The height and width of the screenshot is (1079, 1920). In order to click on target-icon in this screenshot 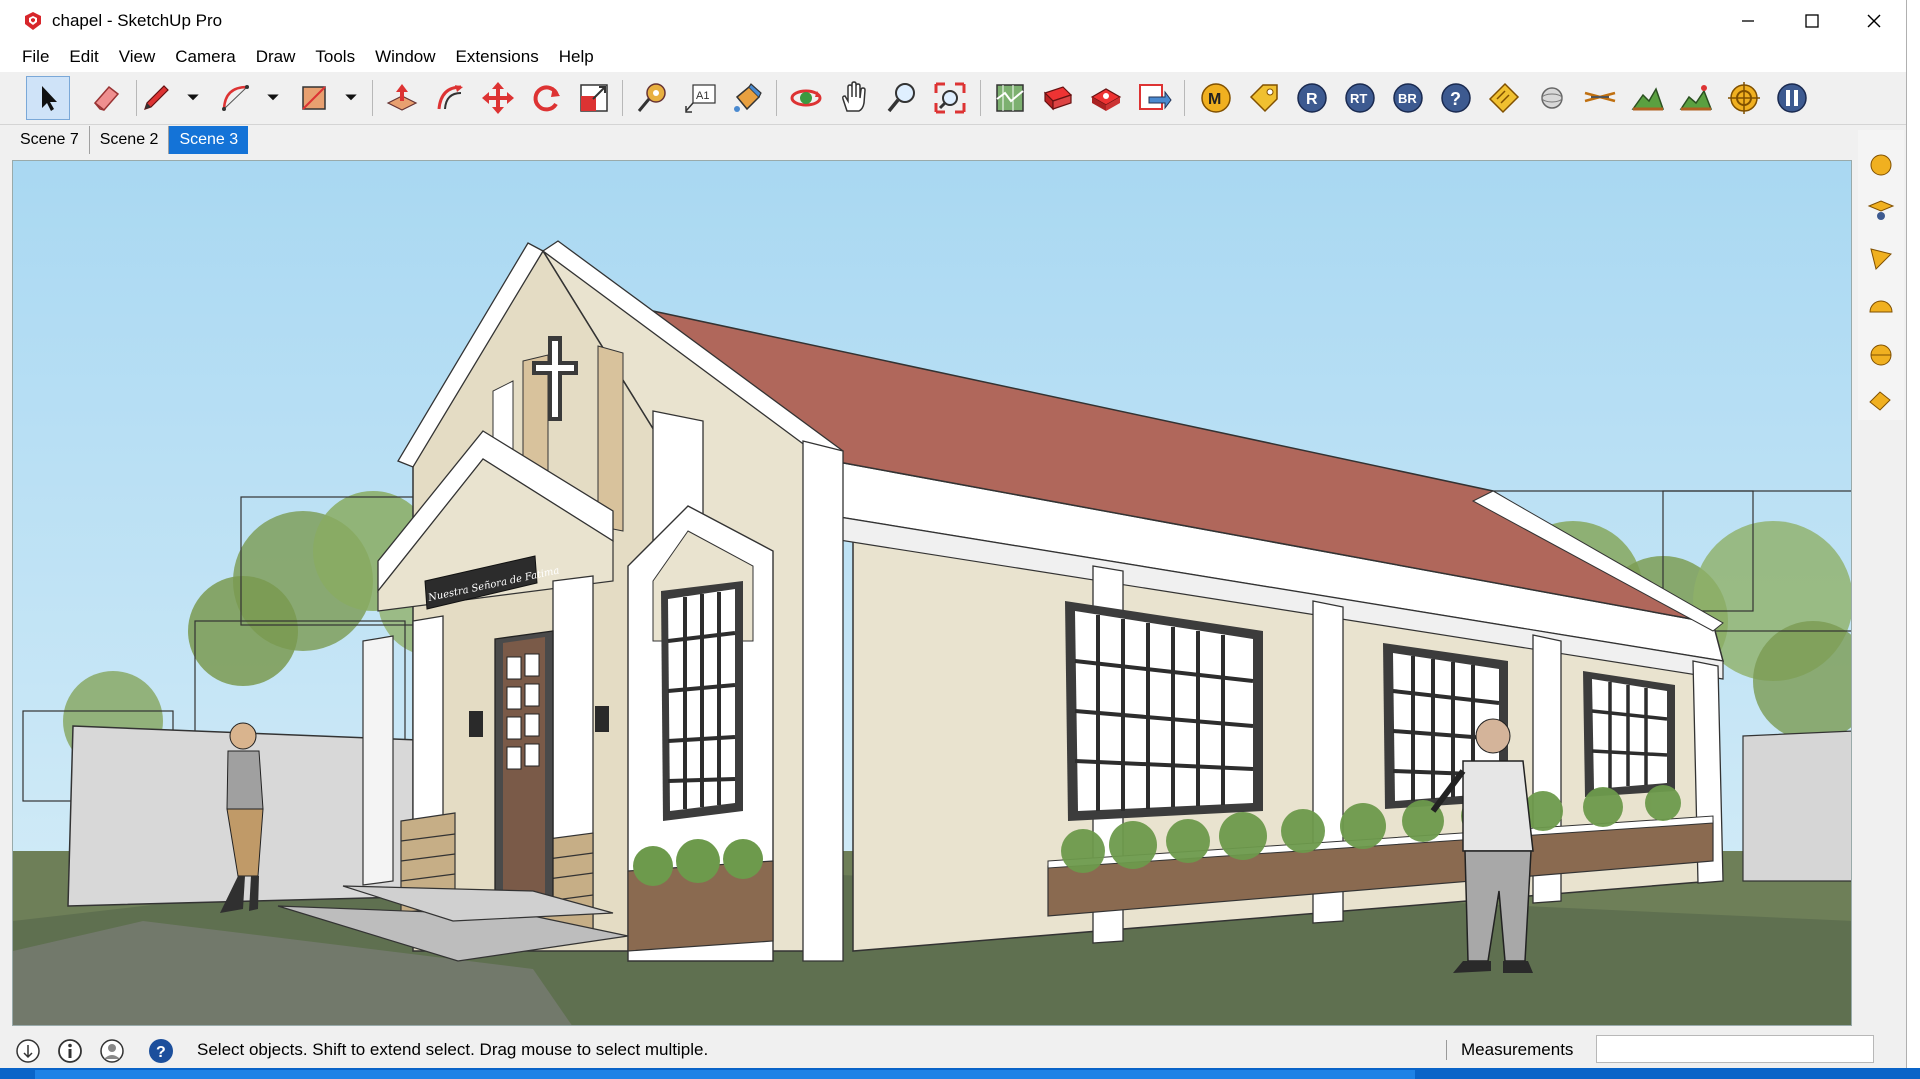, I will do `click(1744, 98)`.